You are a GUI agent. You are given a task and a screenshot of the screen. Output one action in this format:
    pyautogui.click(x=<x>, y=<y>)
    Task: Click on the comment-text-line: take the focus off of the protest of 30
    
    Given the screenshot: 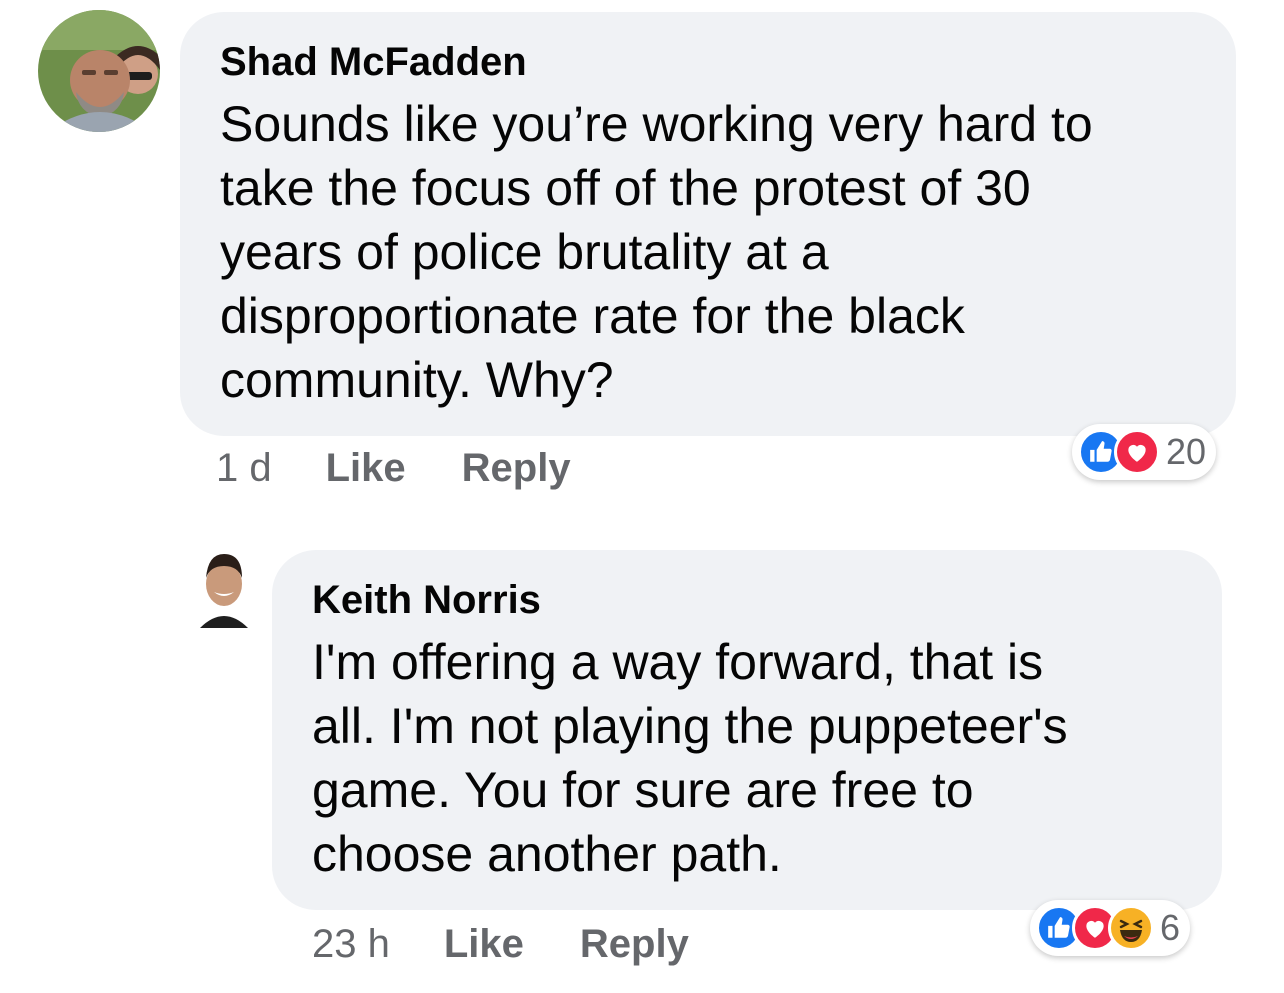 What is the action you would take?
    pyautogui.click(x=625, y=188)
    